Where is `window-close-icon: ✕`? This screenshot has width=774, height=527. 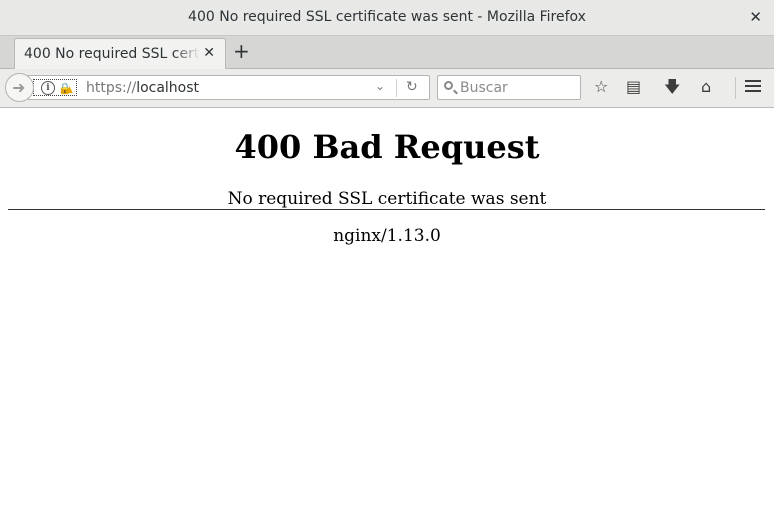
window-close-icon: ✕ is located at coordinates (755, 17).